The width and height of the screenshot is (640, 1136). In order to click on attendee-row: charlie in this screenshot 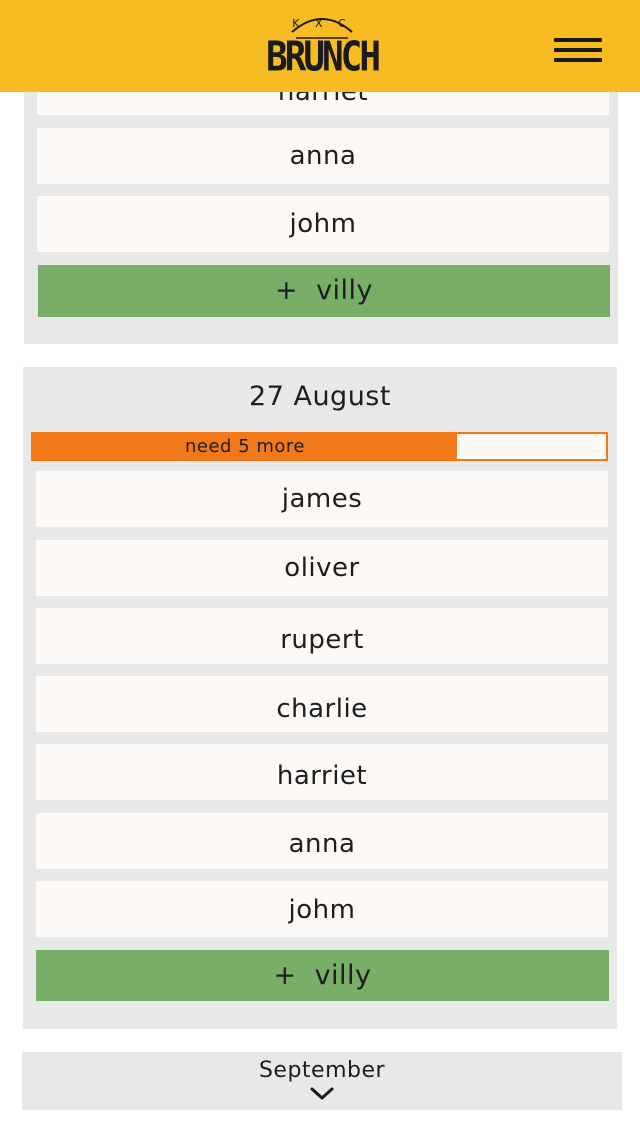, I will do `click(322, 704)`.